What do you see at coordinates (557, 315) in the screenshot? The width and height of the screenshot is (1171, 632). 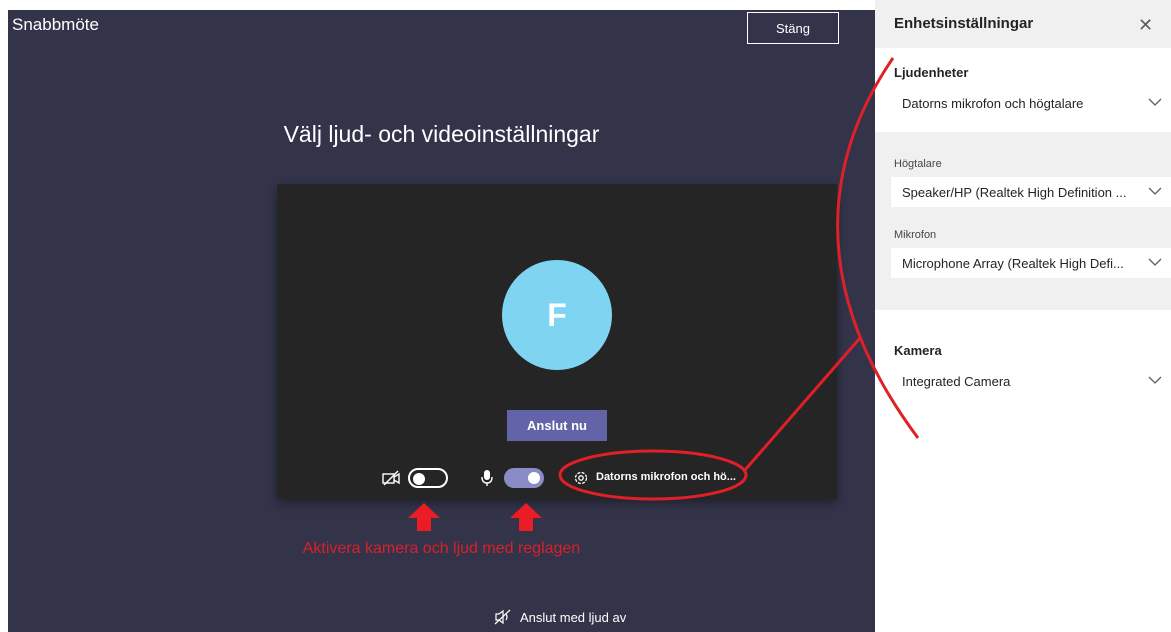 I see `avatar: F` at bounding box center [557, 315].